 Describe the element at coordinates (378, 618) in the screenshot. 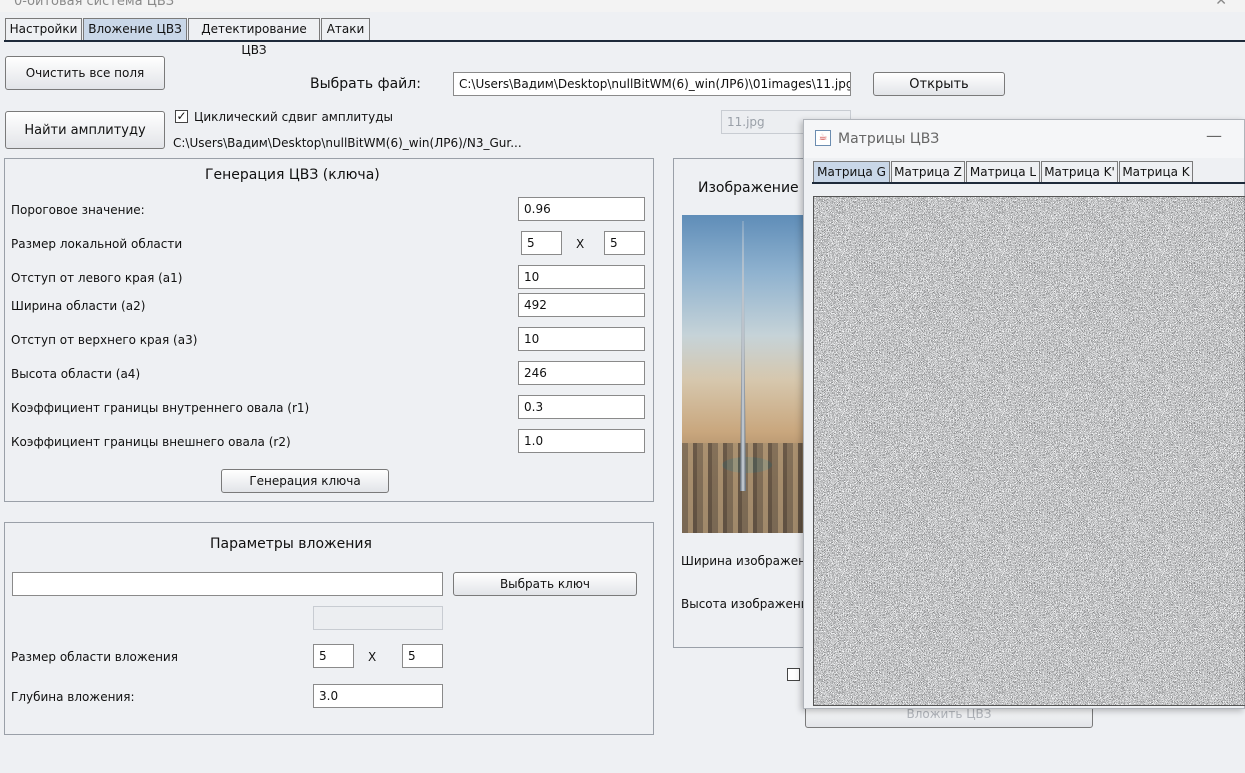

I see `key-name-field` at that location.